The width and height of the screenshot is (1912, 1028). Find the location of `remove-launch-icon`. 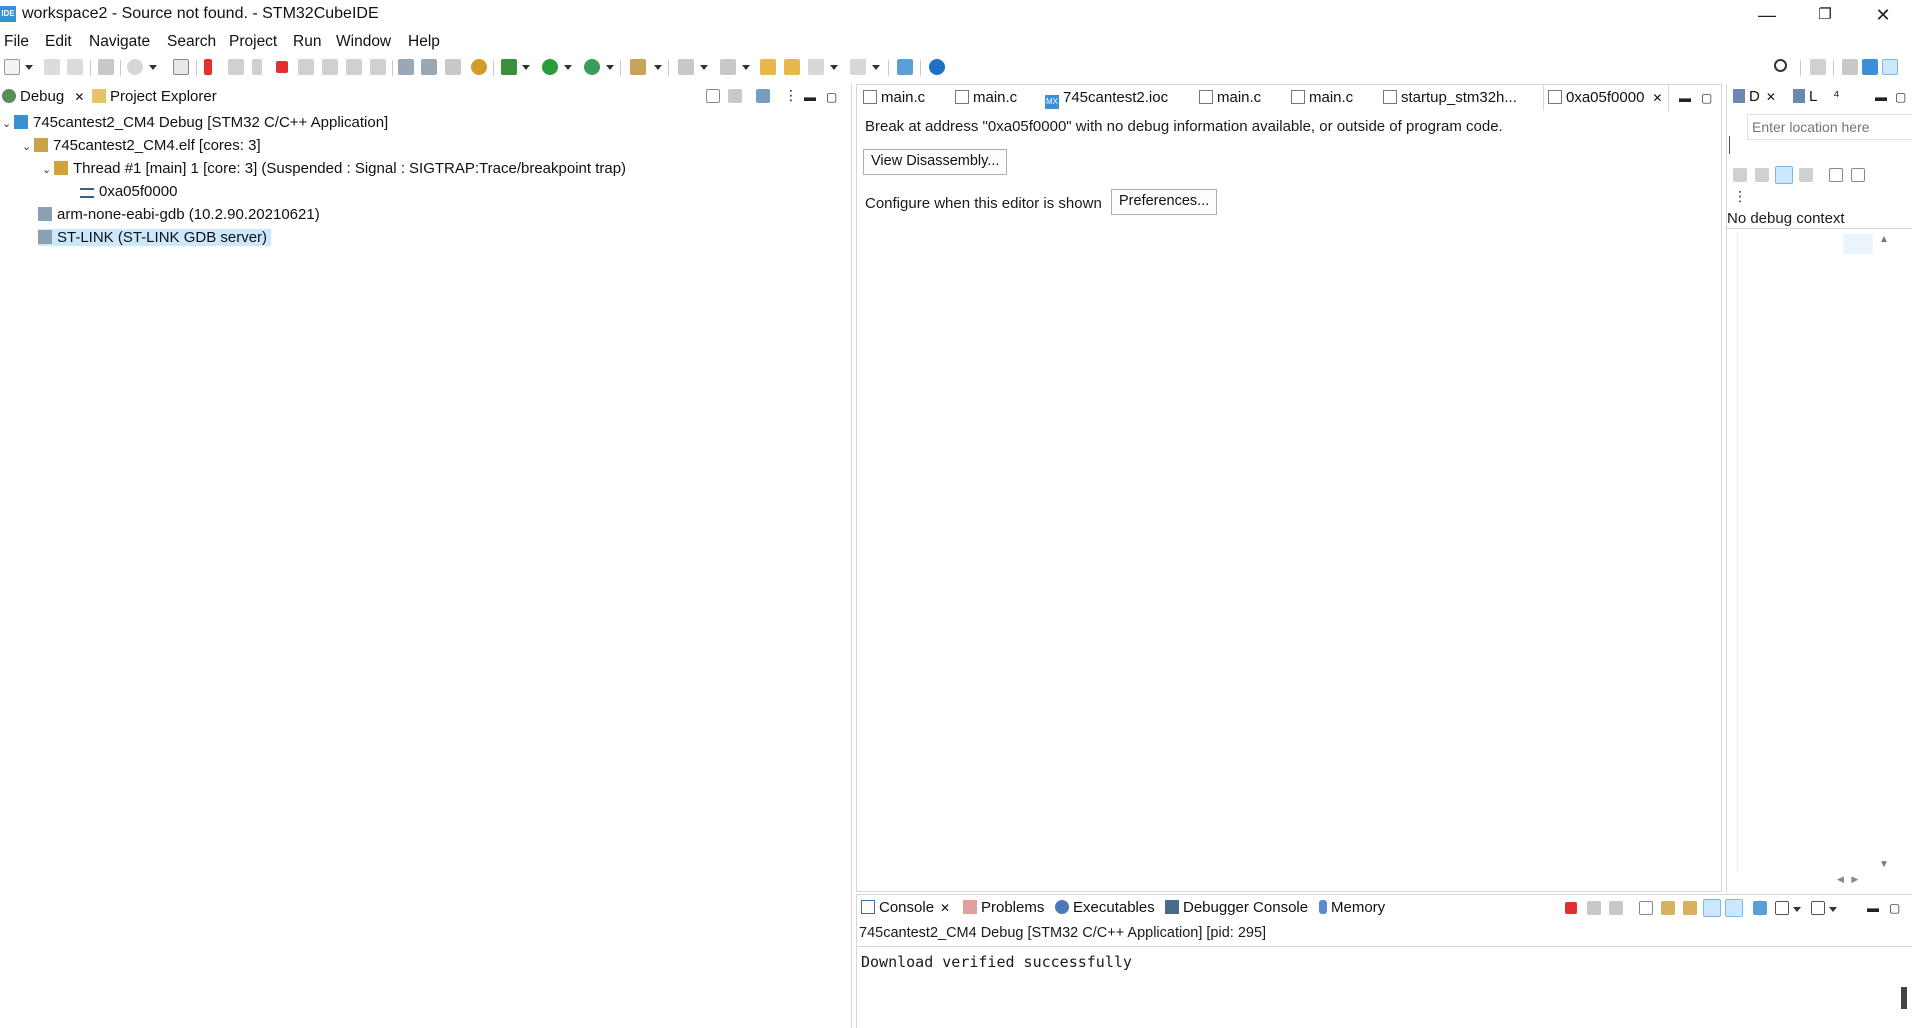

remove-launch-icon is located at coordinates (1594, 908).